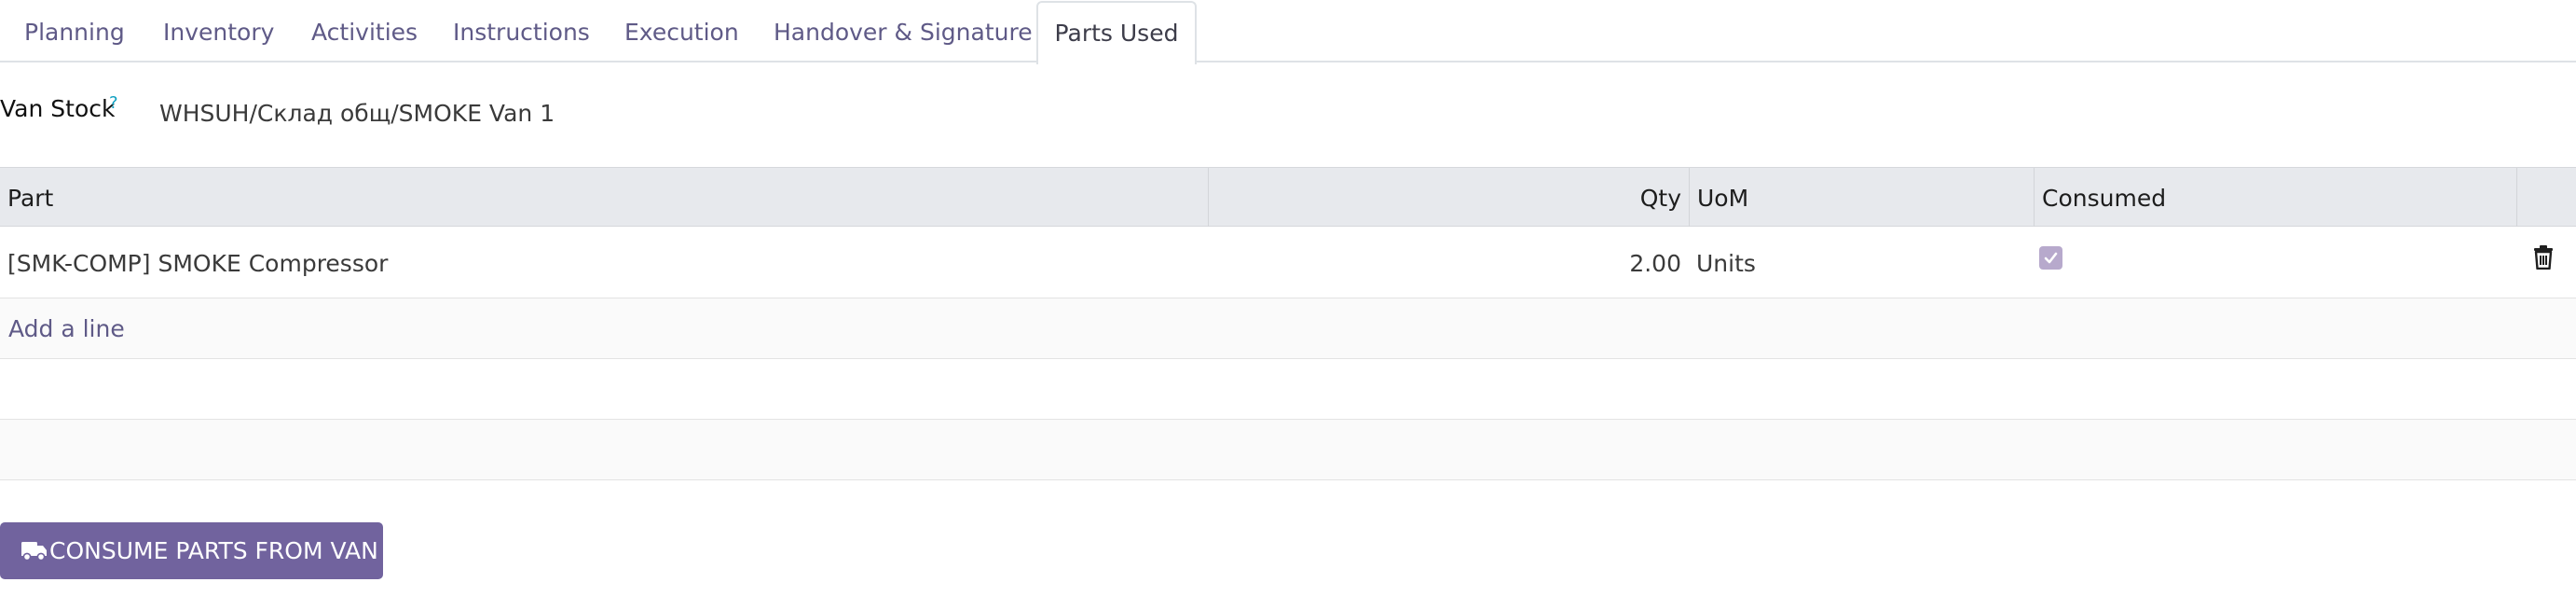 The height and width of the screenshot is (610, 2576). I want to click on van-stock-label: Van Stock, so click(58, 108).